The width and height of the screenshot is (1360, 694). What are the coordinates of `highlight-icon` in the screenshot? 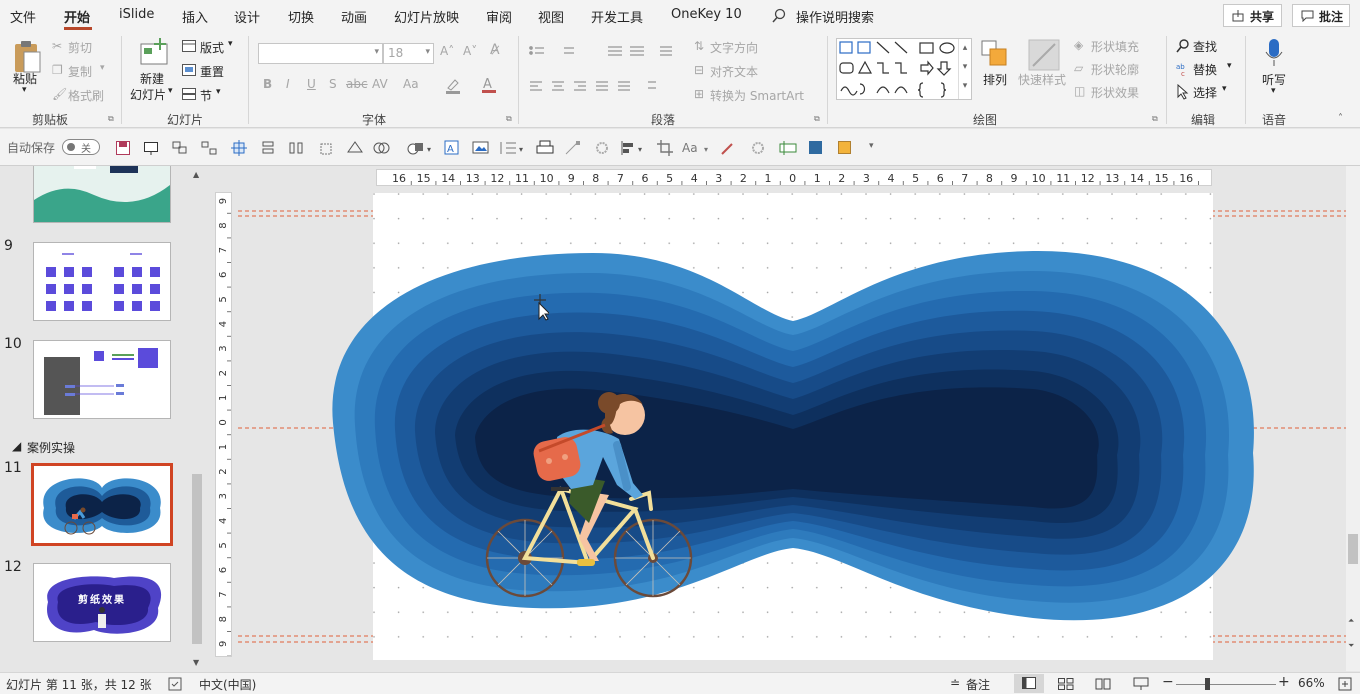 It's located at (458, 86).